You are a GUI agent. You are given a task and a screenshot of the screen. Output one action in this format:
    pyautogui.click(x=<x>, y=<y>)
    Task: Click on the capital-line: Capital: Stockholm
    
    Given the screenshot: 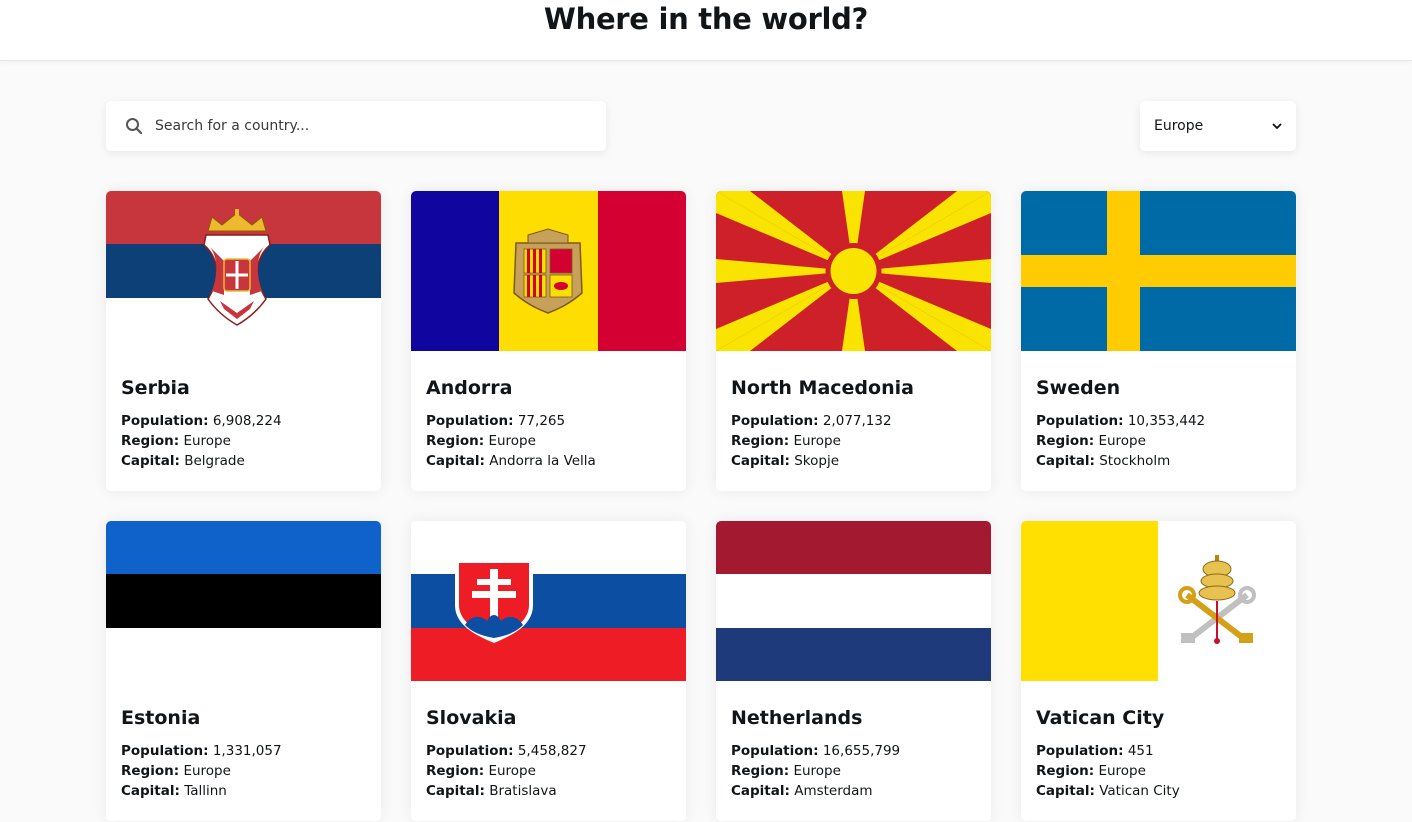 What is the action you would take?
    pyautogui.click(x=1158, y=461)
    